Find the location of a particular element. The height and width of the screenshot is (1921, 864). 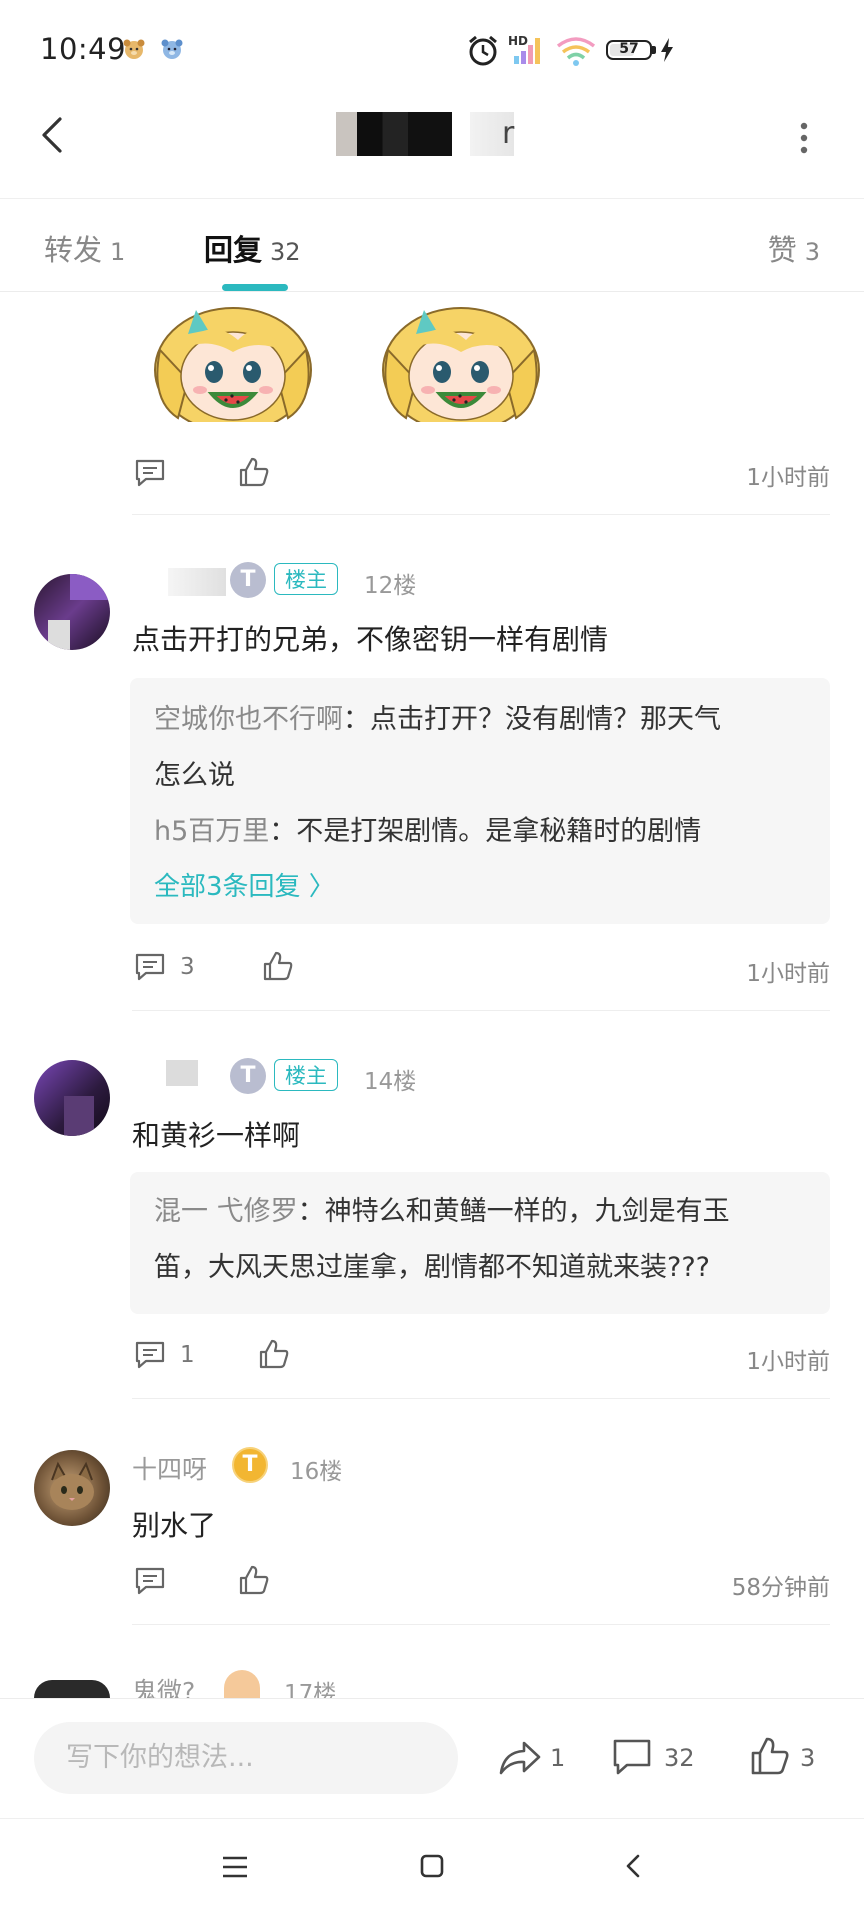

comment-time: 58分钟前 is located at coordinates (780, 1588).